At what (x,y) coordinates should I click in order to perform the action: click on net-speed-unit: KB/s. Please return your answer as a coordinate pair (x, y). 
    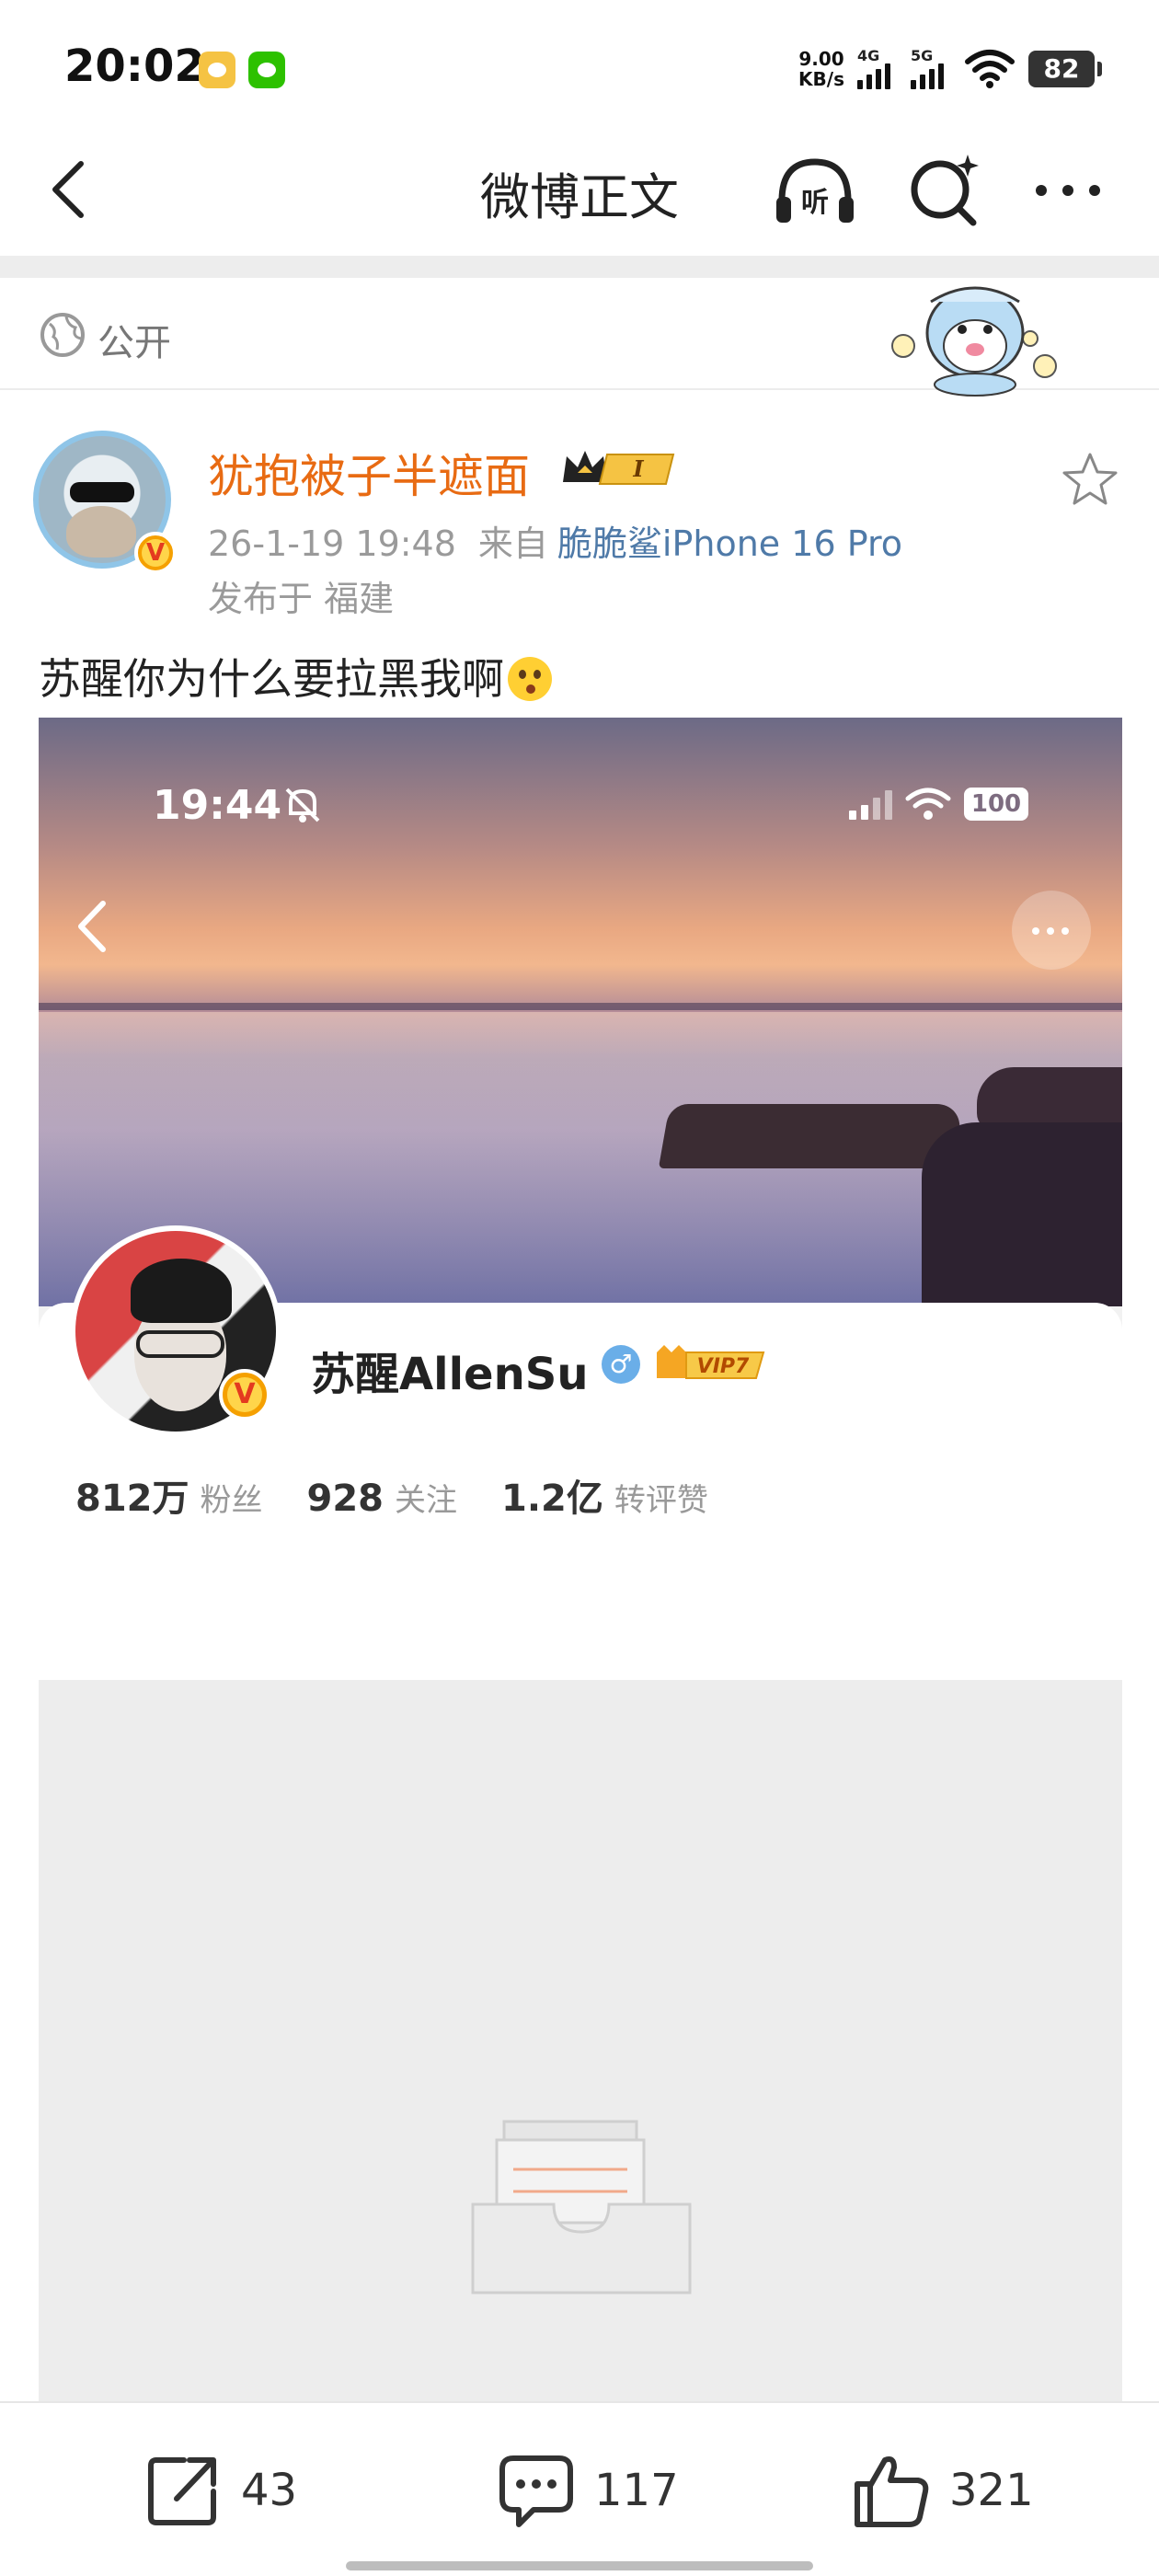
    Looking at the image, I should click on (821, 79).